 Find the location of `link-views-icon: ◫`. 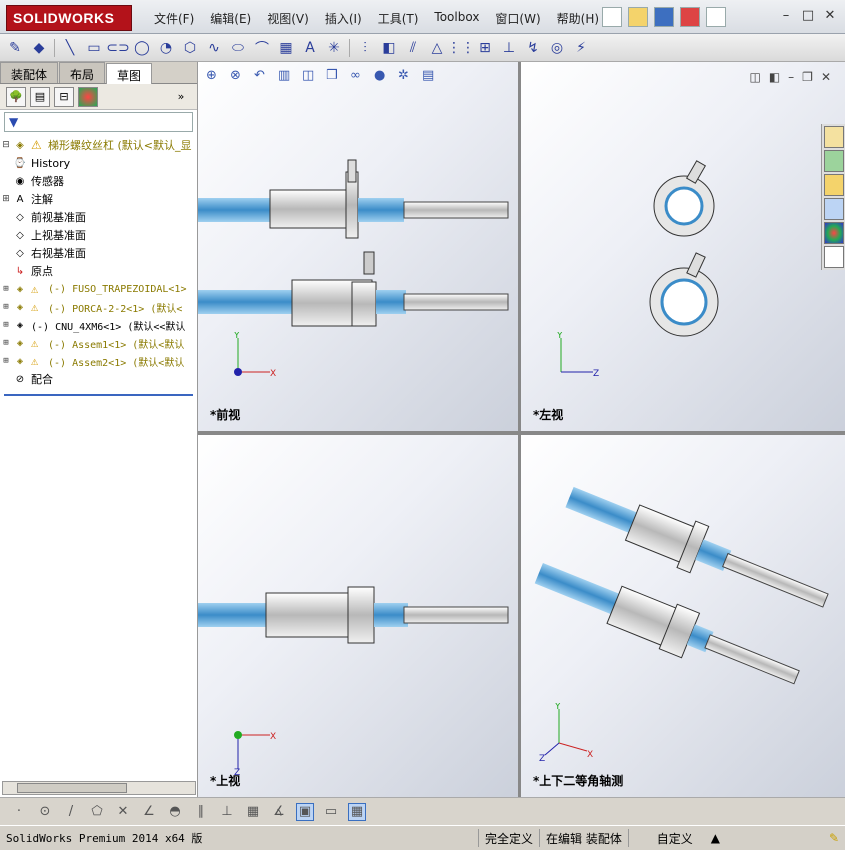

link-views-icon: ◫ is located at coordinates (754, 77).